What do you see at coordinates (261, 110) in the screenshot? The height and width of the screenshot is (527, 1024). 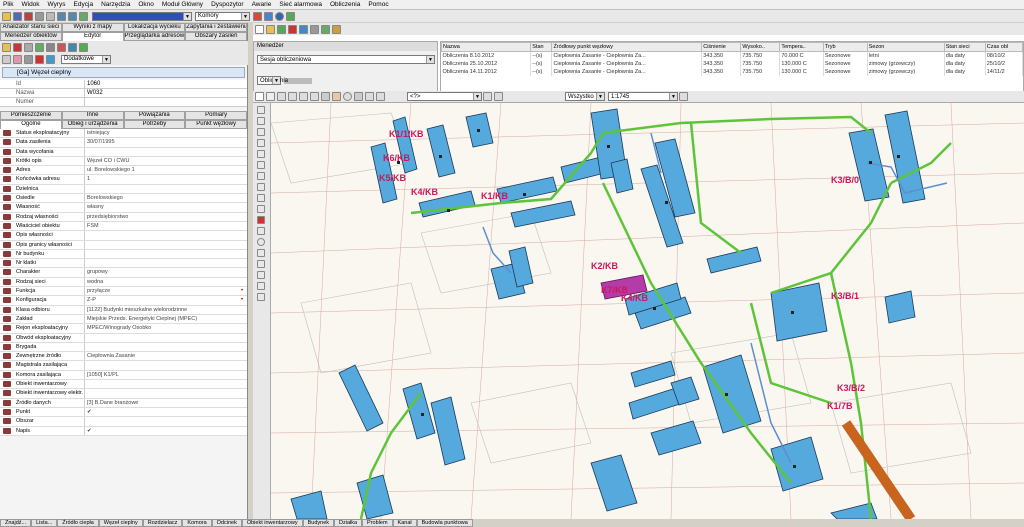 I see `draw-point-icon` at bounding box center [261, 110].